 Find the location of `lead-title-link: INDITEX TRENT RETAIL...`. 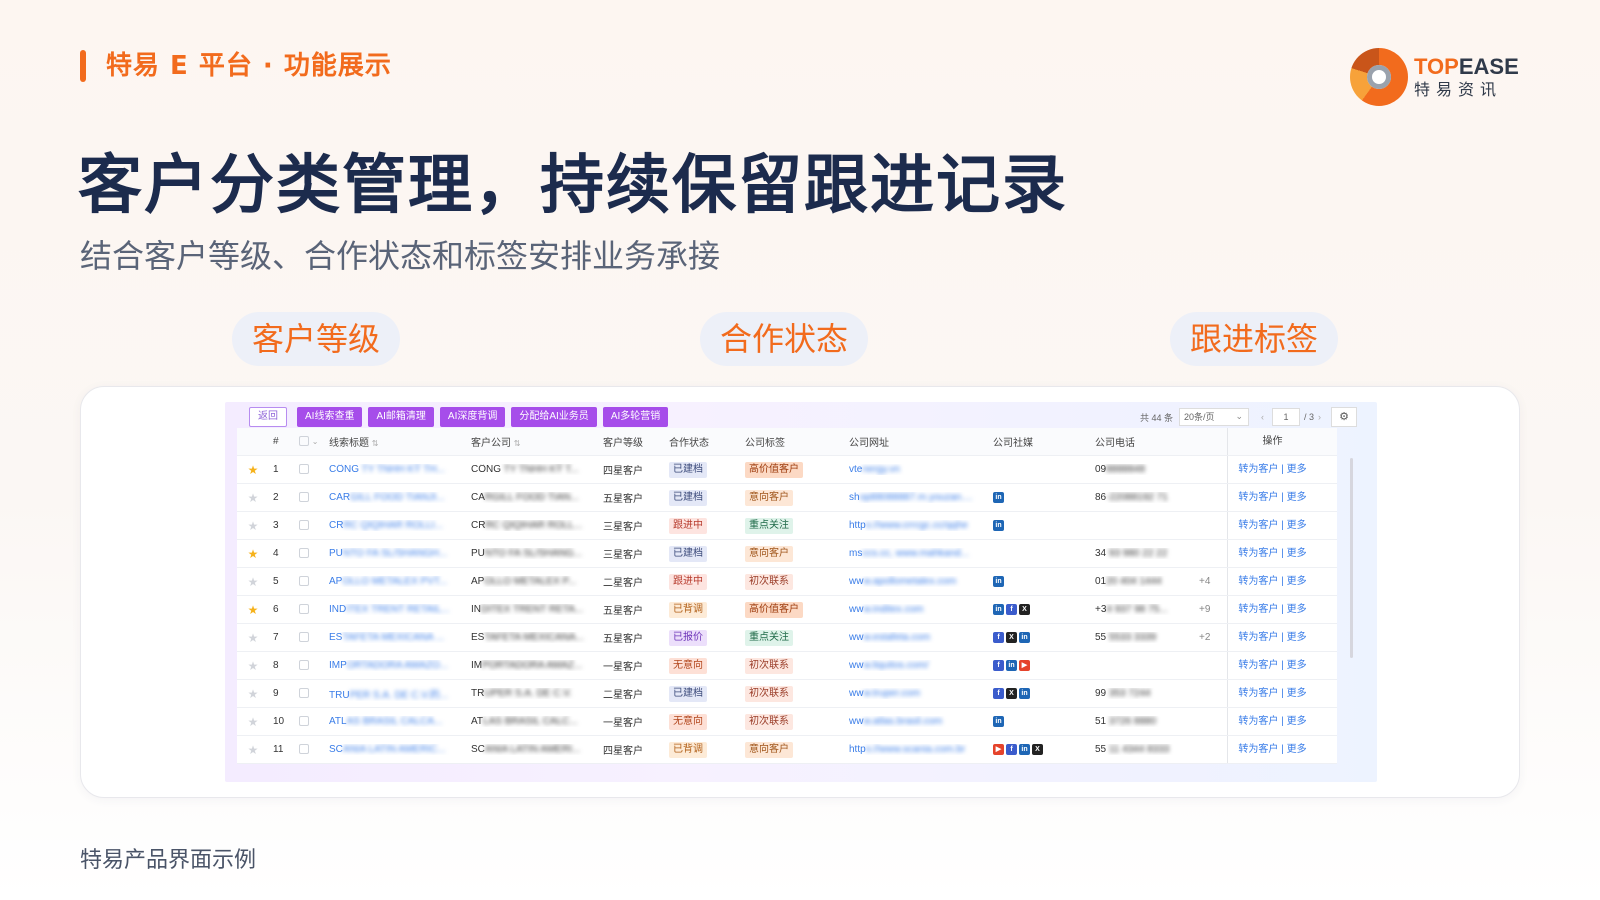

lead-title-link: INDITEX TRENT RETAIL... is located at coordinates (400, 609).